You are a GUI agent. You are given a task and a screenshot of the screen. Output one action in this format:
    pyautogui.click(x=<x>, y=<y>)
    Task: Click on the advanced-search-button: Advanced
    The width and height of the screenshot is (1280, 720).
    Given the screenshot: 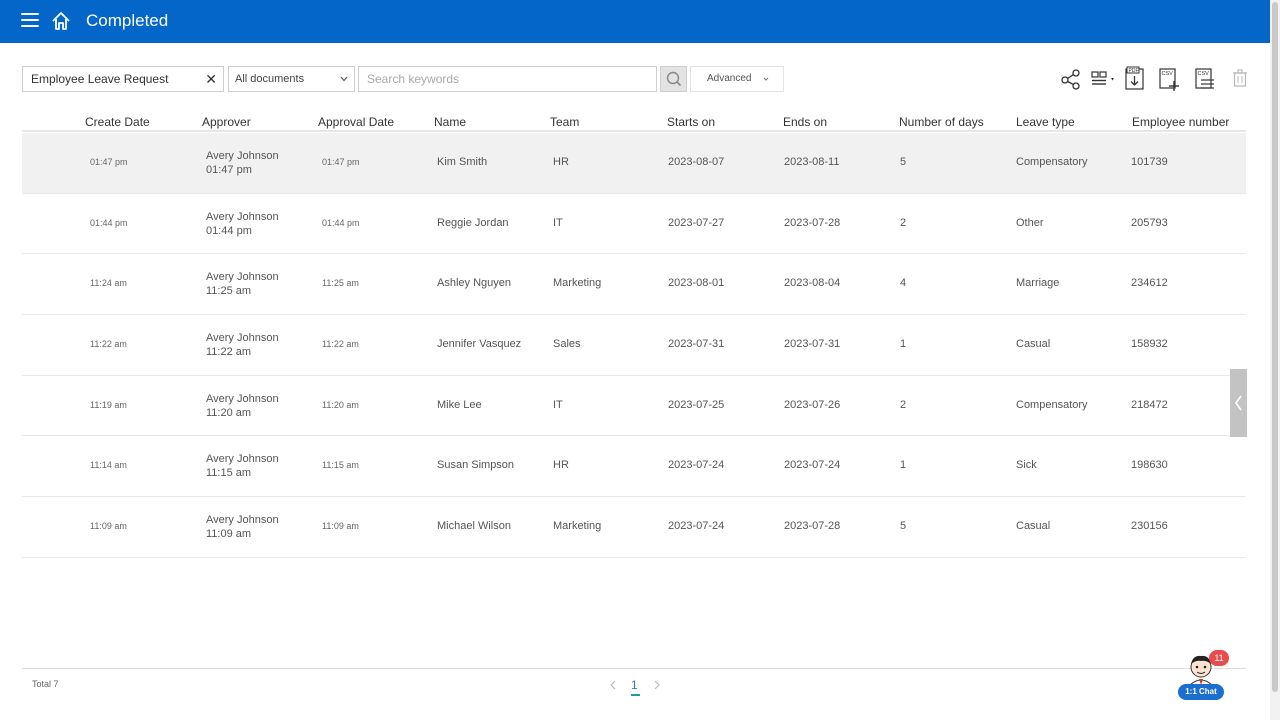 What is the action you would take?
    pyautogui.click(x=737, y=79)
    